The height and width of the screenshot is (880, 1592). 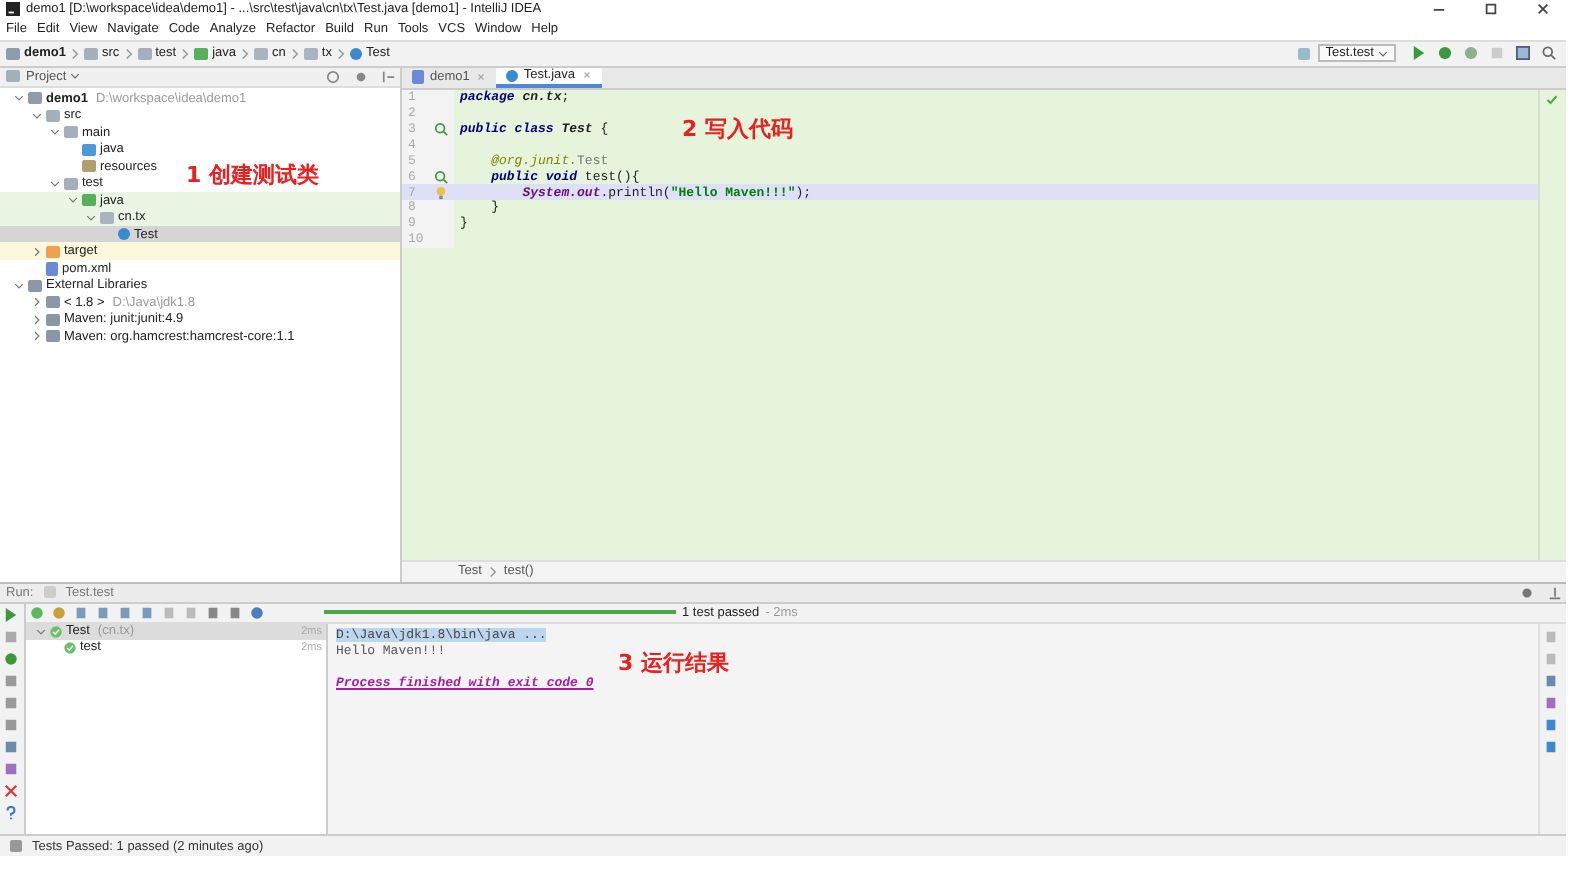 What do you see at coordinates (1303, 53) in the screenshot?
I see `build-icon` at bounding box center [1303, 53].